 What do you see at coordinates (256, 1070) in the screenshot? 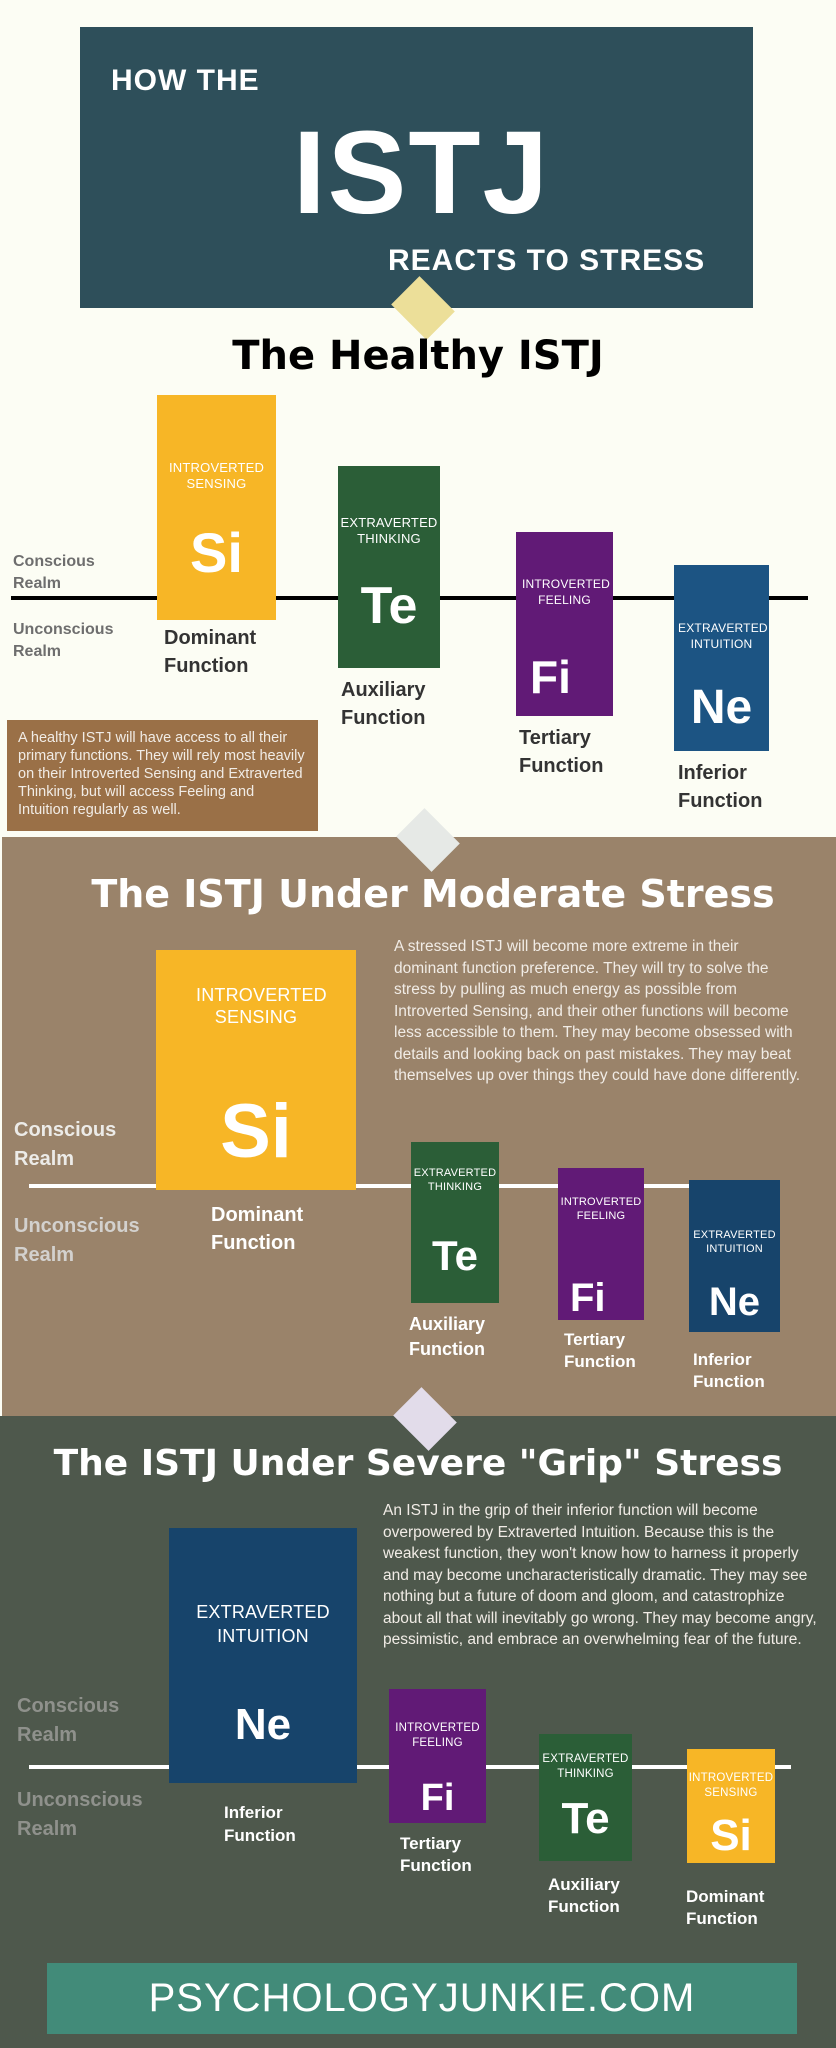
I see `moderate-si-box: INTROVERTED SENSING Si` at bounding box center [256, 1070].